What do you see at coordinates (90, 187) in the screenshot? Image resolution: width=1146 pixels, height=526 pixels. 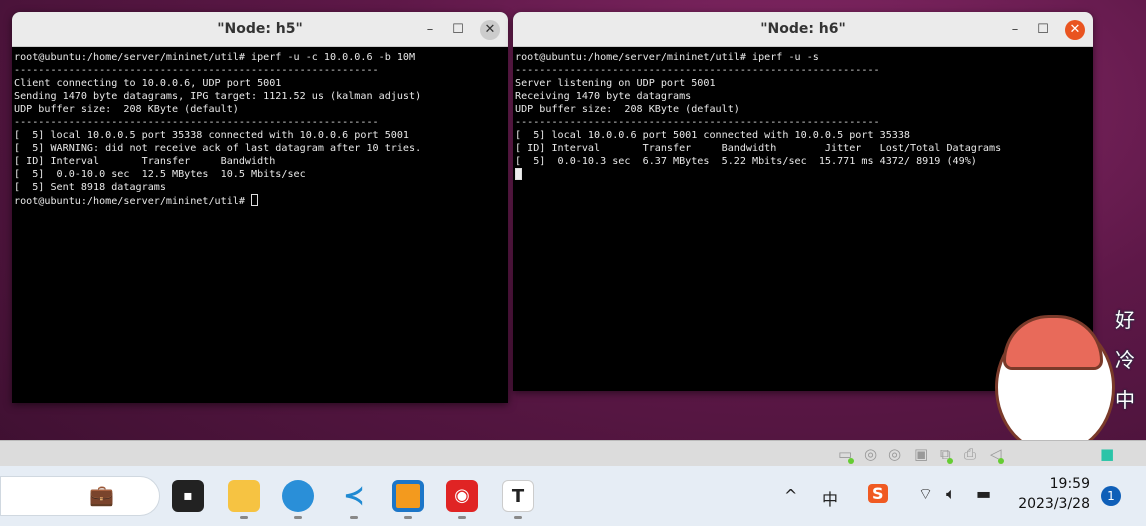 I see `terminal-line: [ 5] Sent 8918 datagrams` at bounding box center [90, 187].